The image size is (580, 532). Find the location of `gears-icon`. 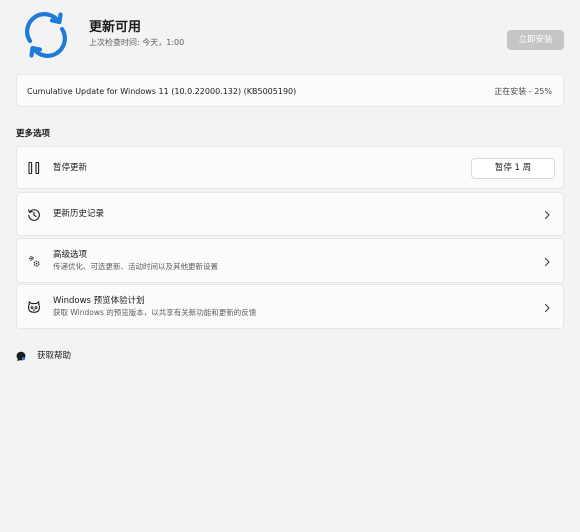

gears-icon is located at coordinates (34, 261).